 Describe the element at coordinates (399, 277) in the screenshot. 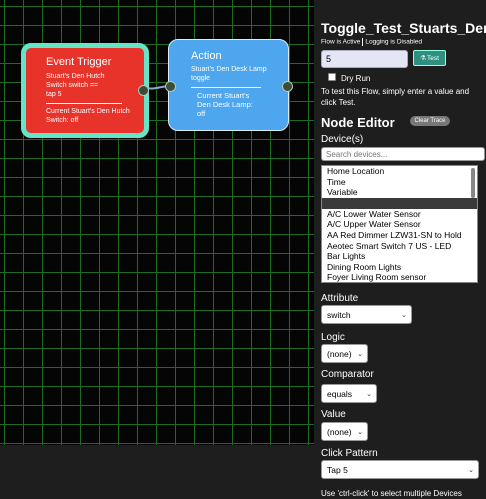

I see `device-item: Foyer Living Room sensor` at that location.